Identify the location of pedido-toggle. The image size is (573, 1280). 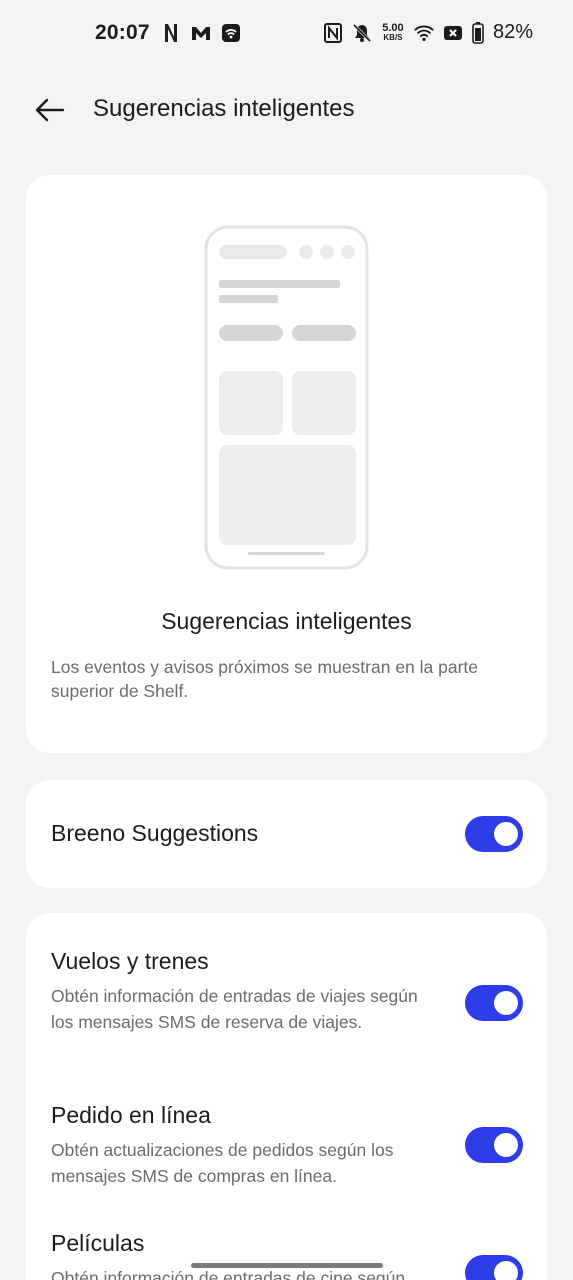
(494, 1145).